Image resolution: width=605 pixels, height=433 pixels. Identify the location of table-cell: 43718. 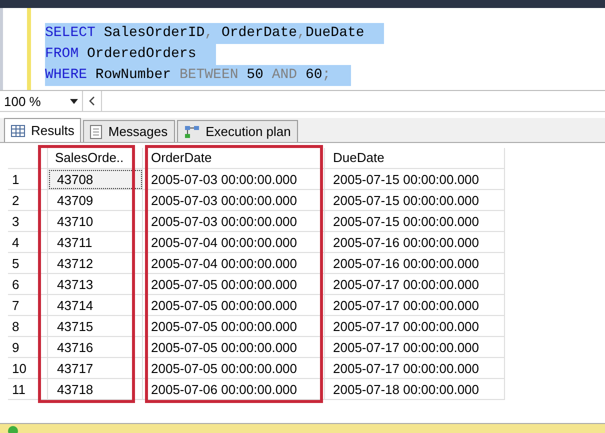
(95, 389).